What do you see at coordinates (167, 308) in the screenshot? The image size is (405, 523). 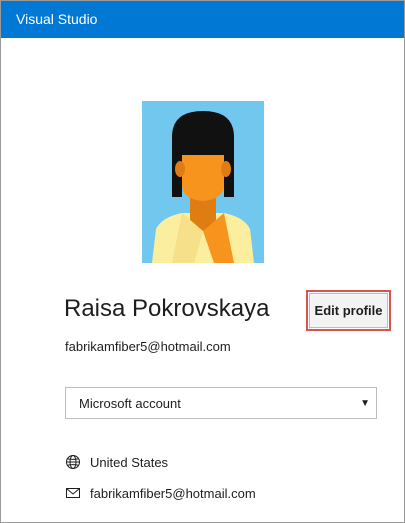 I see `profile-name: Raisa Pokrovskaya` at bounding box center [167, 308].